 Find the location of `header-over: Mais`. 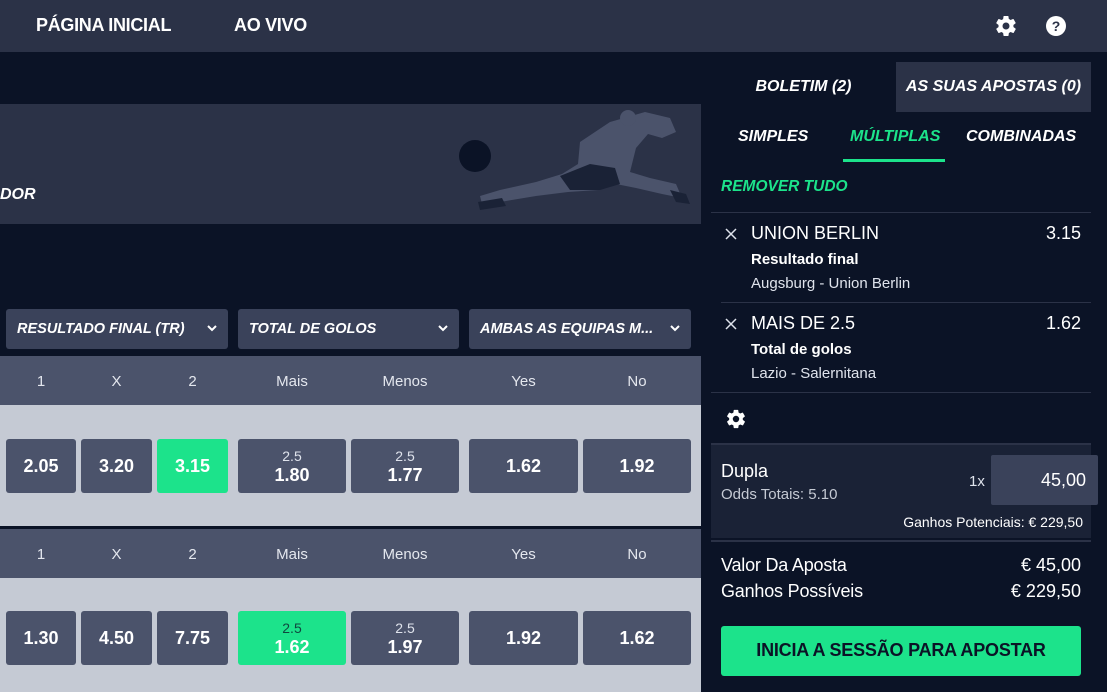

header-over: Mais is located at coordinates (292, 554).